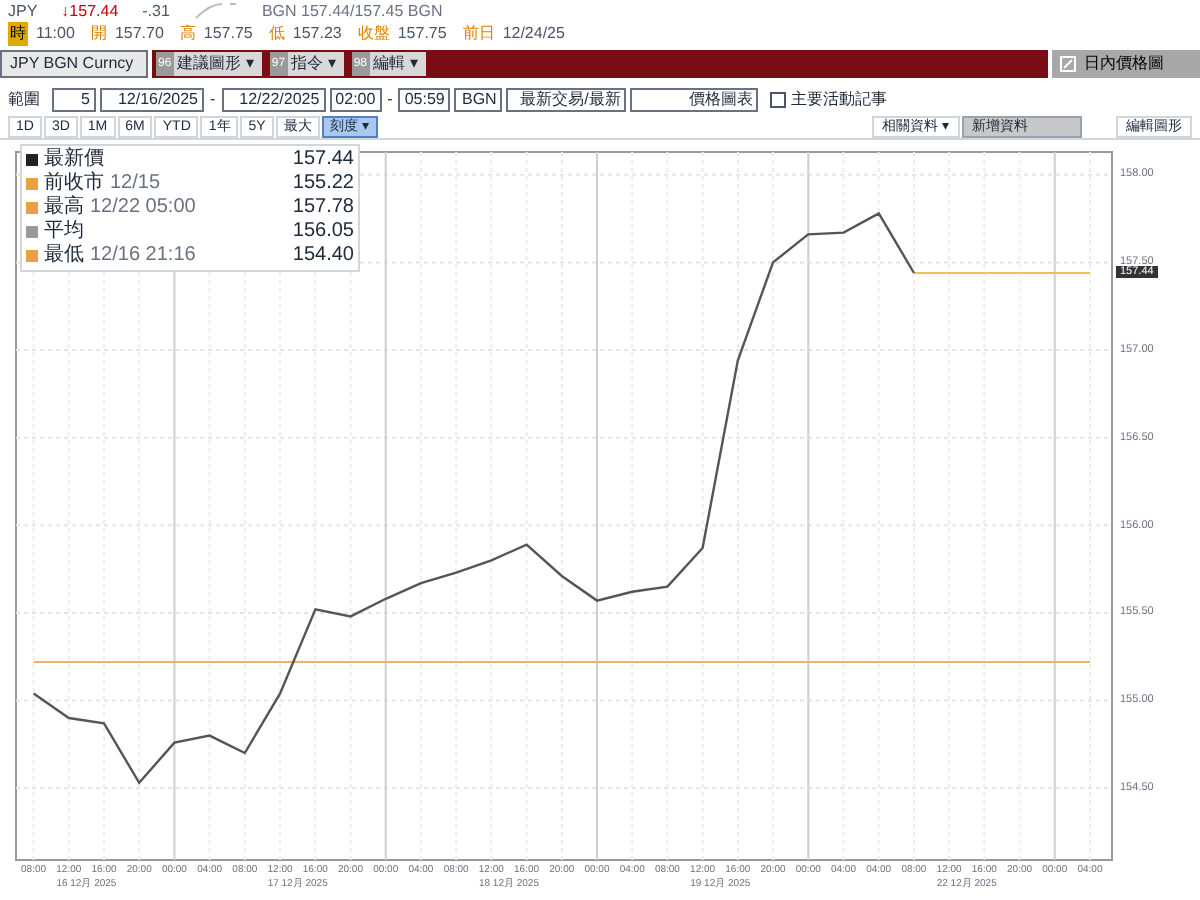  What do you see at coordinates (323, 232) in the screenshot?
I see `legend-value: 156.05` at bounding box center [323, 232].